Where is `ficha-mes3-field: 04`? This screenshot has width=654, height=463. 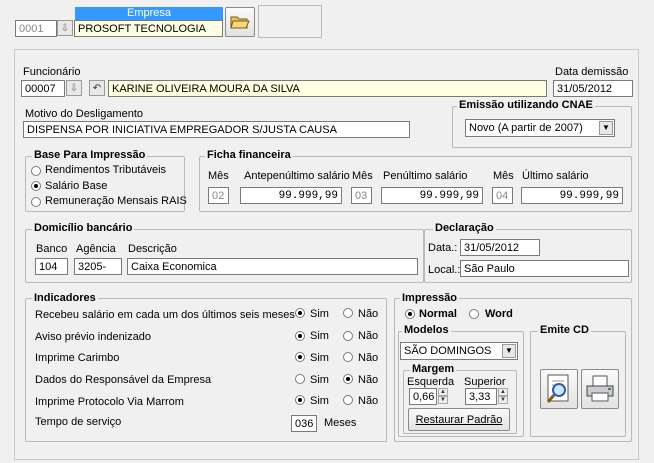 ficha-mes3-field: 04 is located at coordinates (502, 195).